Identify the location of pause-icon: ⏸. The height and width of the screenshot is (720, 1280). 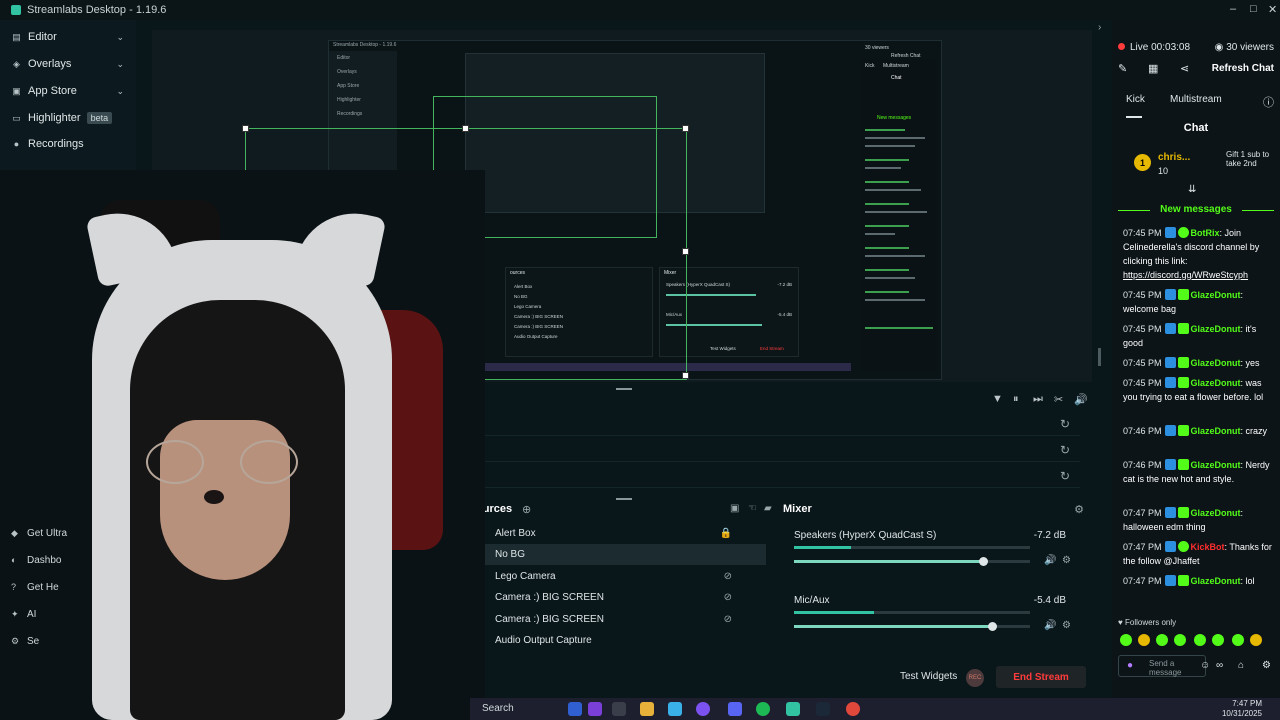
(1016, 399).